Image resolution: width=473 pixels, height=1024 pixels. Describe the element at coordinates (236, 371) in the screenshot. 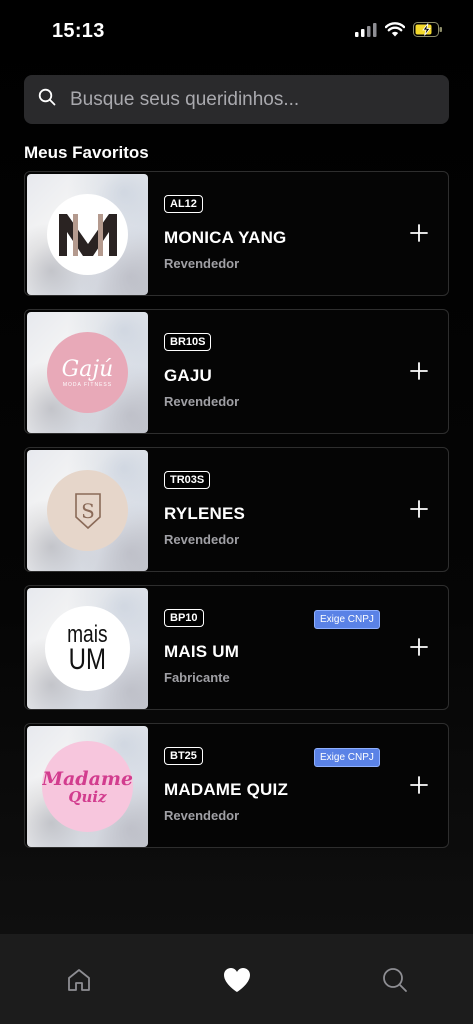

I see `favorite-card: Gajú MODA FITNESS BR10S GAJU Revendedor` at that location.